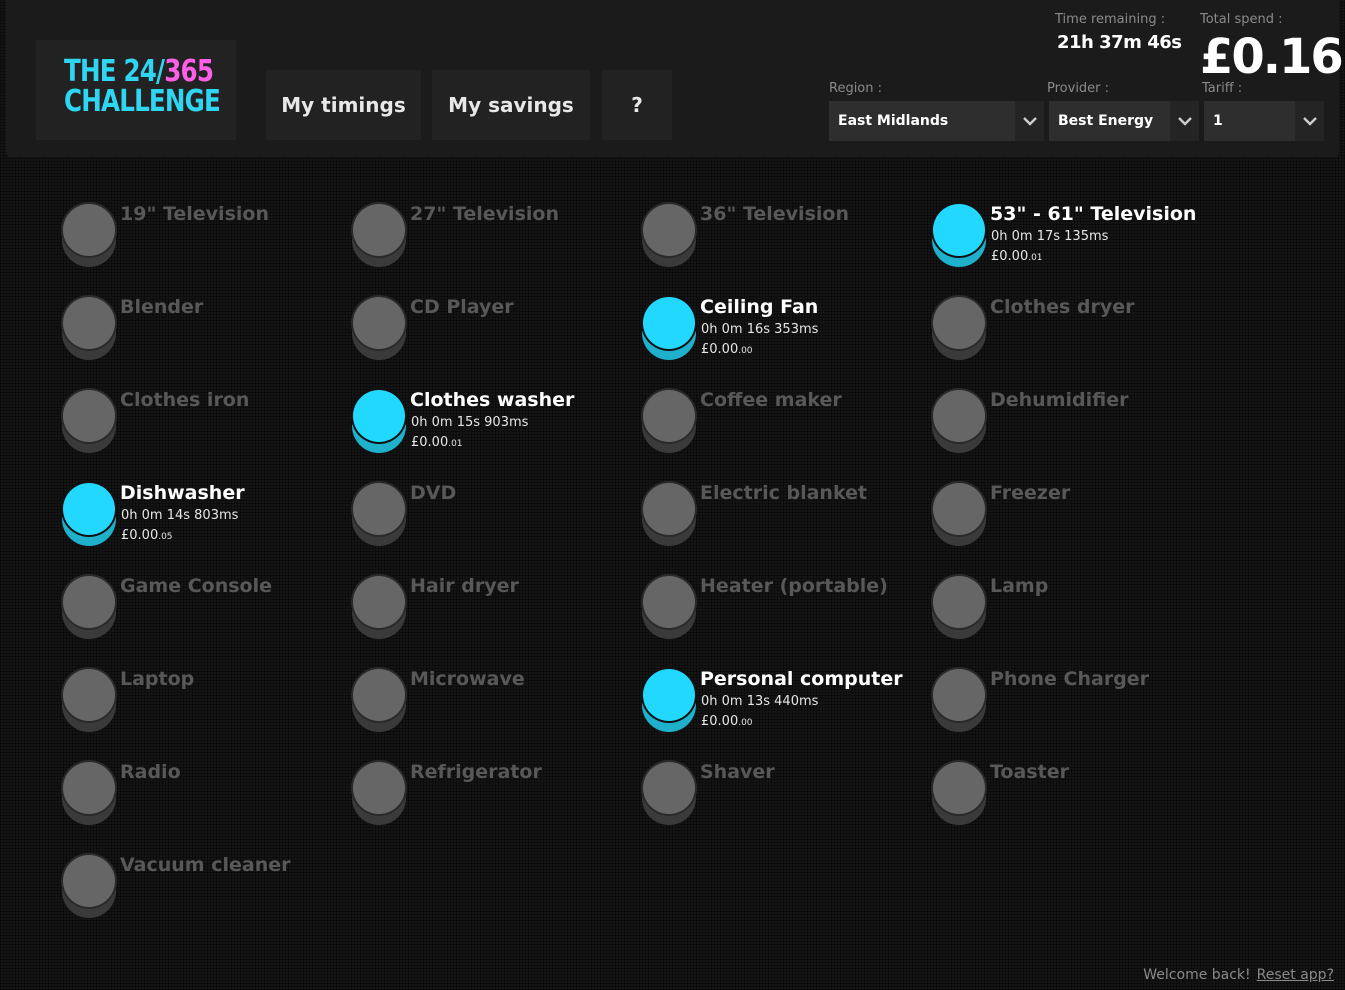 This screenshot has height=990, width=1345. Describe the element at coordinates (759, 307) in the screenshot. I see `appliance-name: Ceiling Fan` at that location.